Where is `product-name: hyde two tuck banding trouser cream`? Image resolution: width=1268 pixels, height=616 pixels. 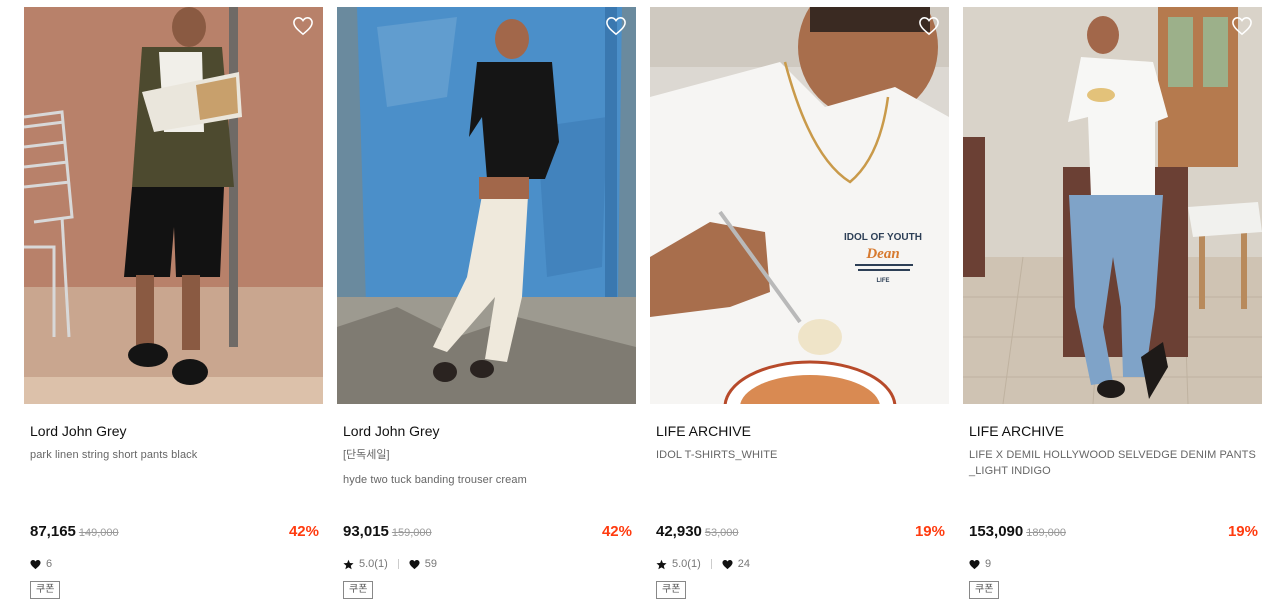 product-name: hyde two tuck banding trouser cream is located at coordinates (488, 480).